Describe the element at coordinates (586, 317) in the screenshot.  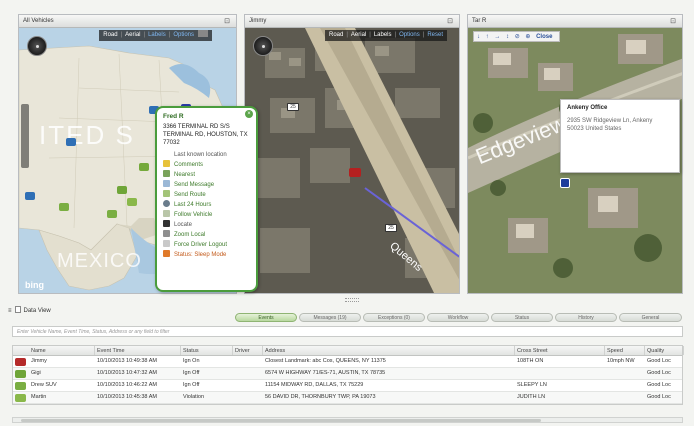
I see `tab-history: History` at that location.